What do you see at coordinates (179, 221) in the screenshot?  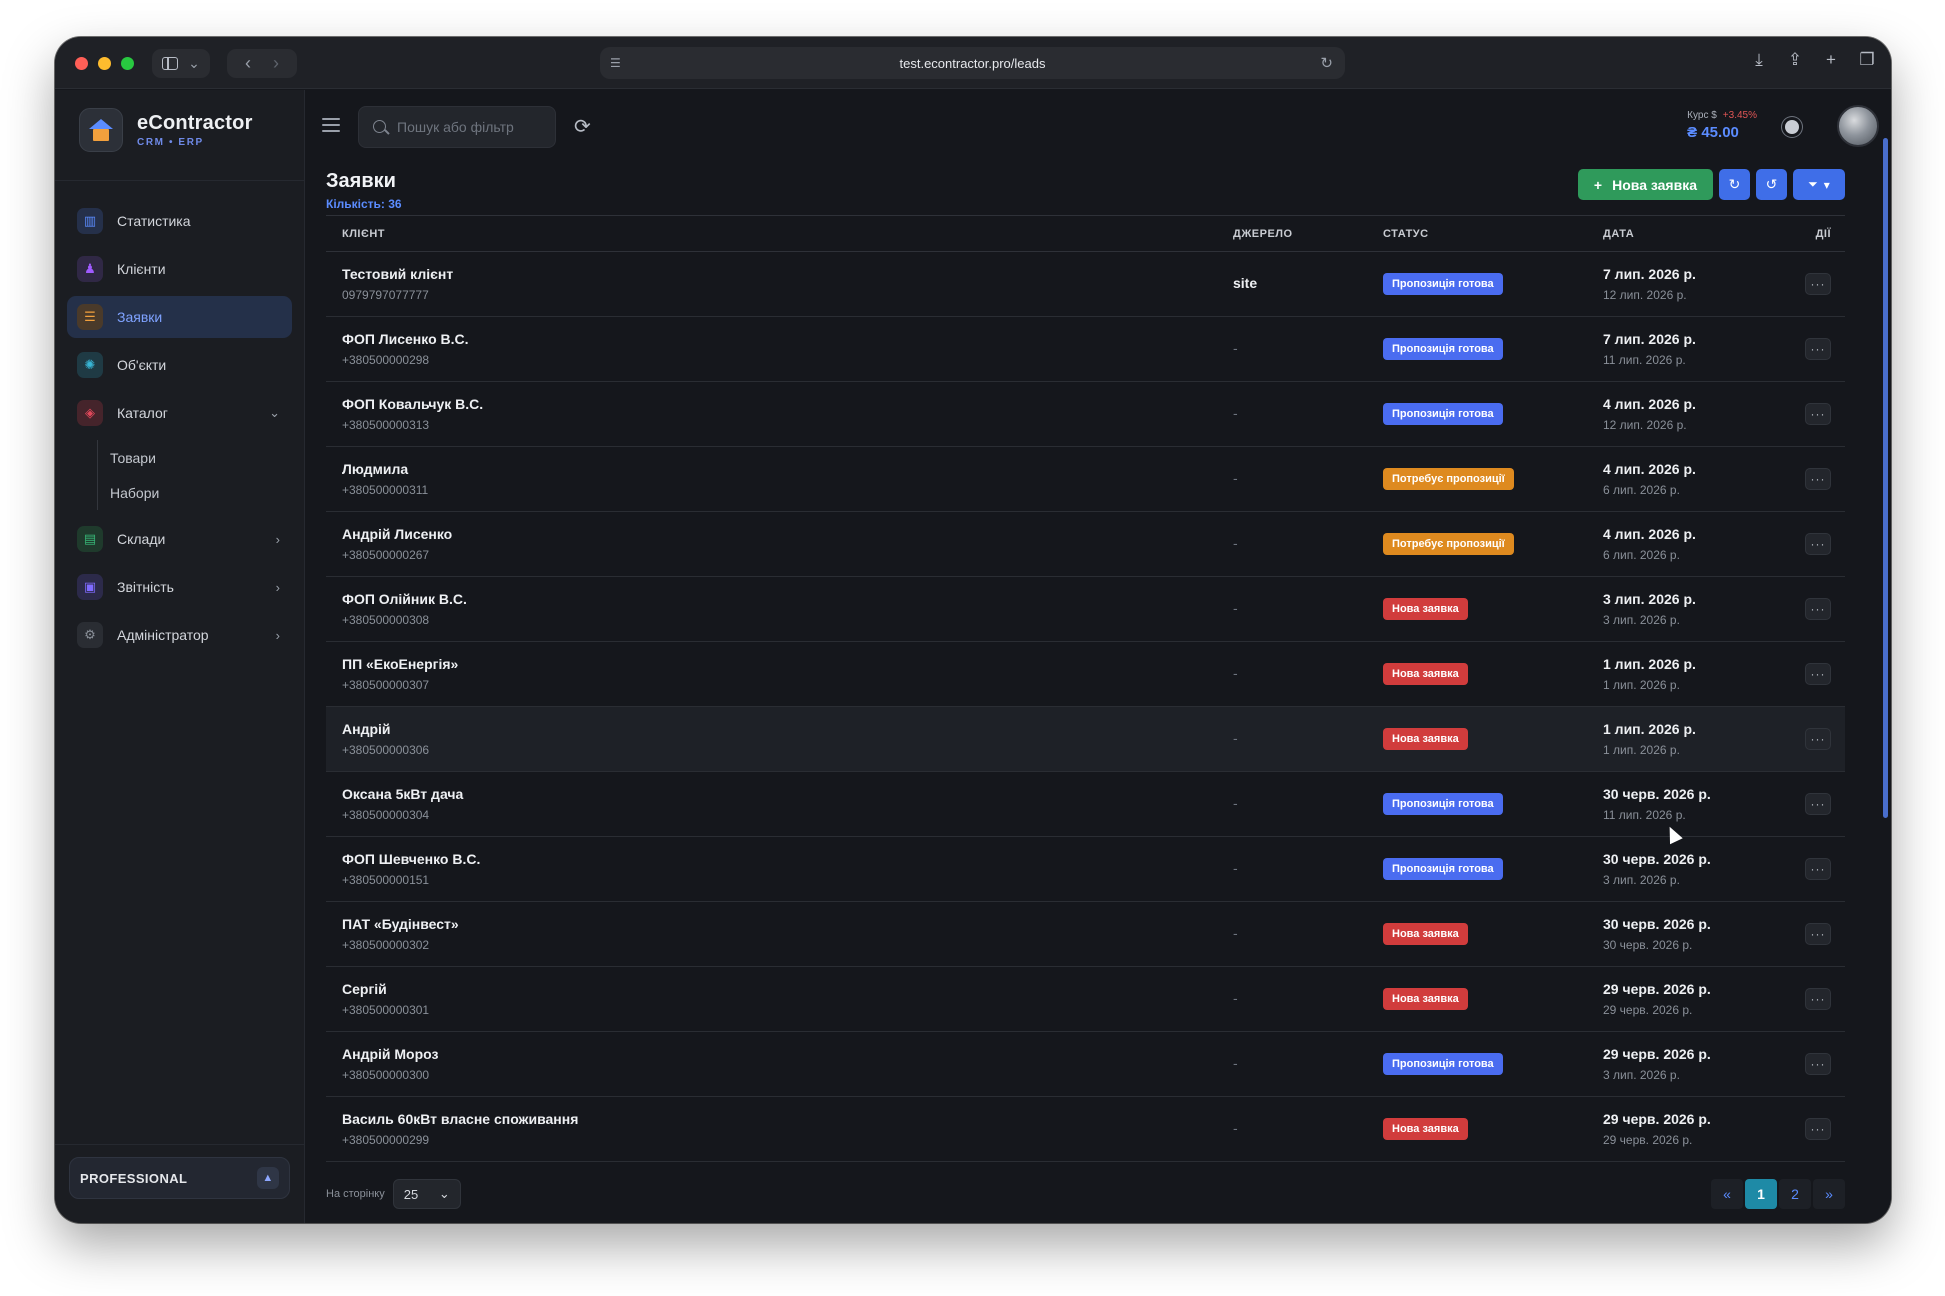 I see `sidebar-item-statistics: ▥ Статистика` at bounding box center [179, 221].